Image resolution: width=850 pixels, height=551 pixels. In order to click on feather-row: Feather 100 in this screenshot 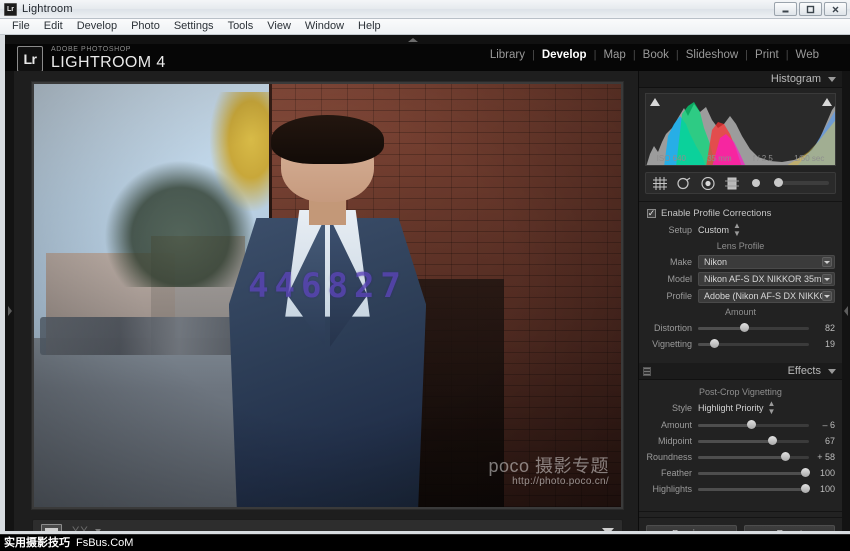, I will do `click(740, 473)`.